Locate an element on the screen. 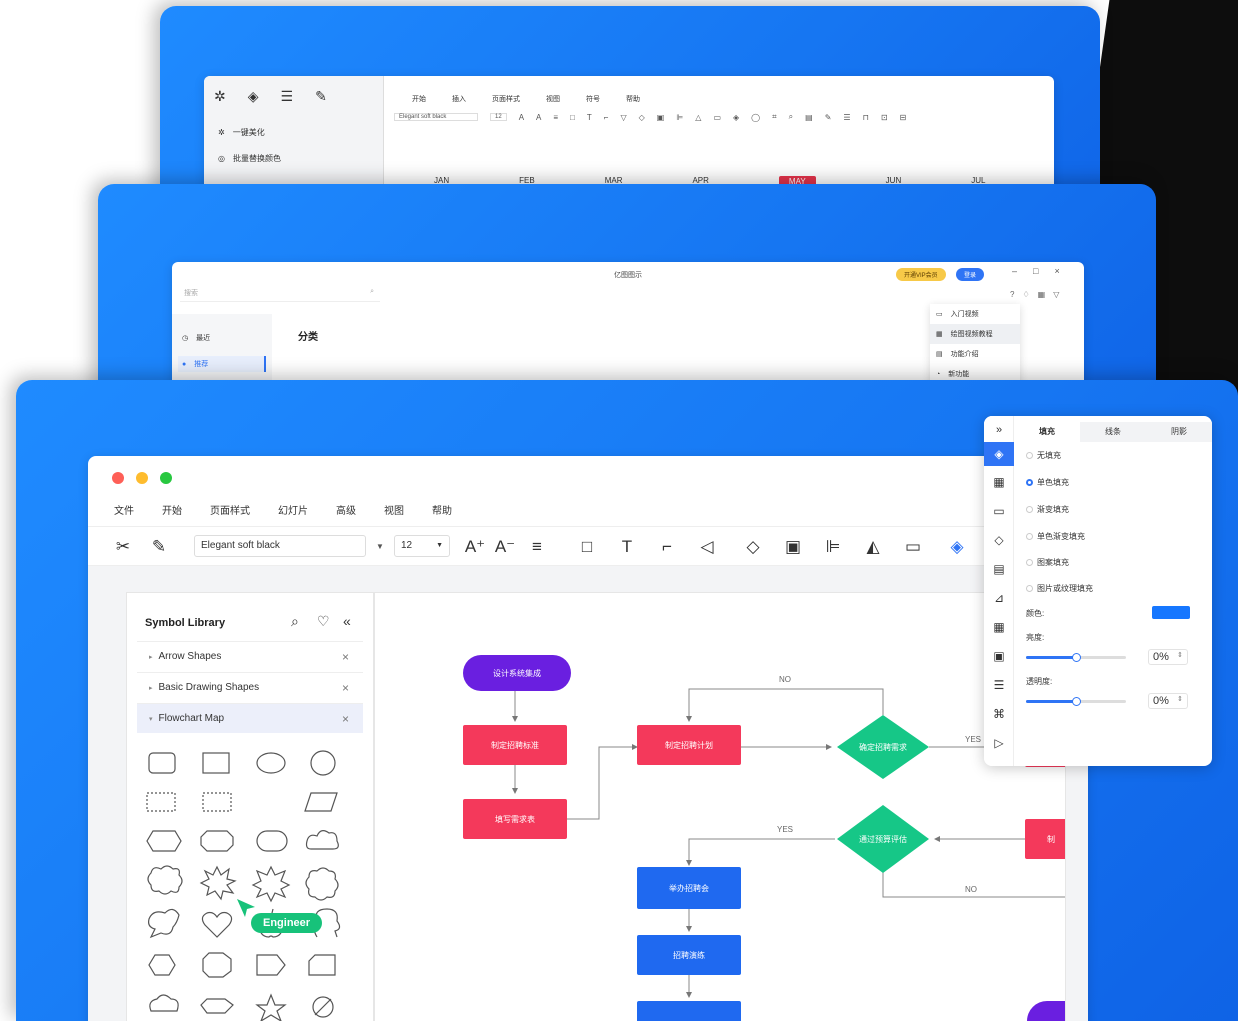  sidebar-item-recommended: ● 推荐 is located at coordinates (222, 364).